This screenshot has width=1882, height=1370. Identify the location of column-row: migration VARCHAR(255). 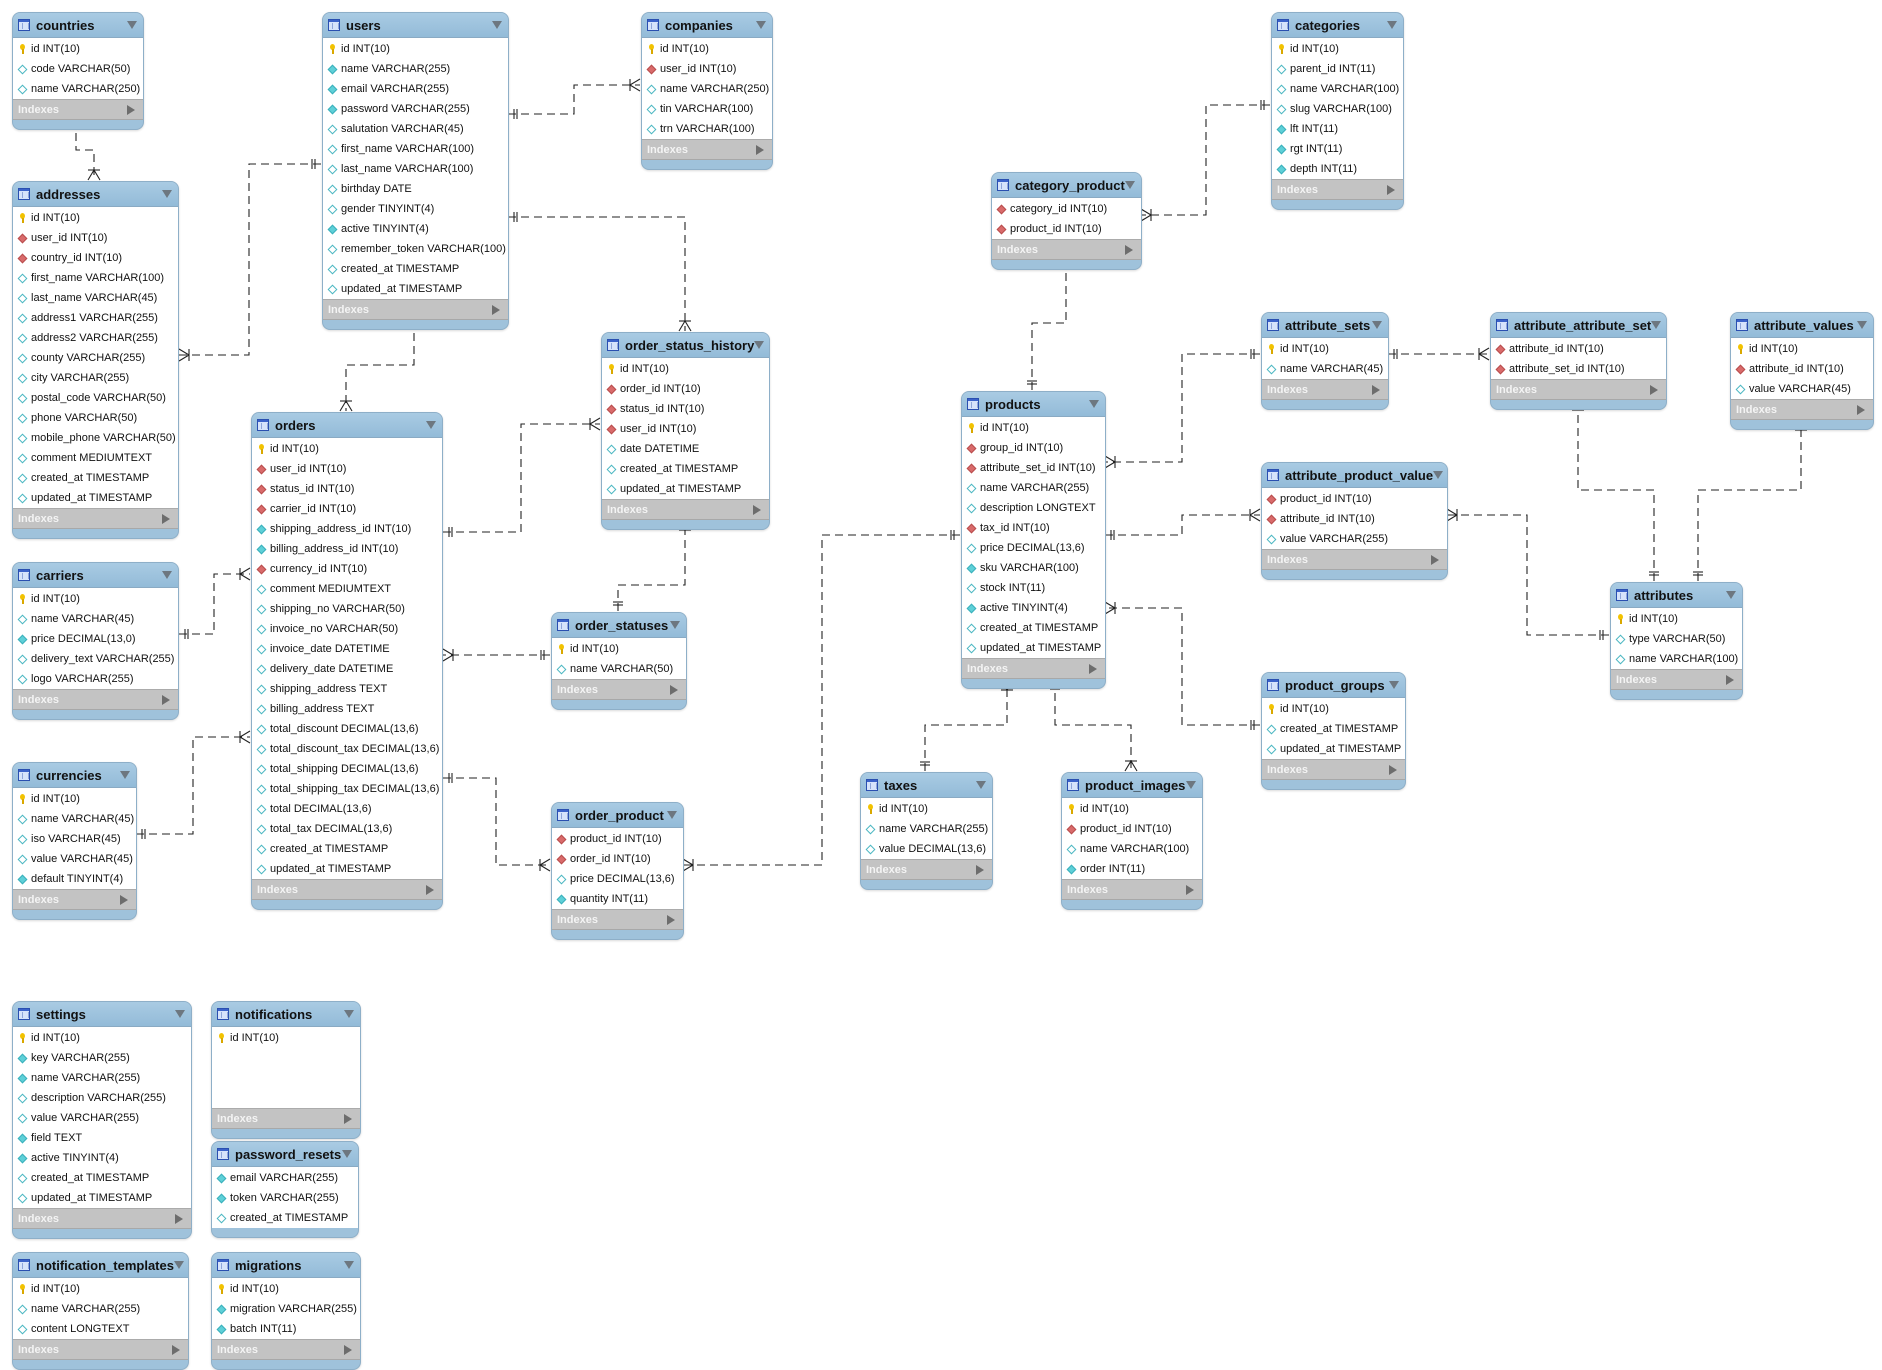
(286, 1309).